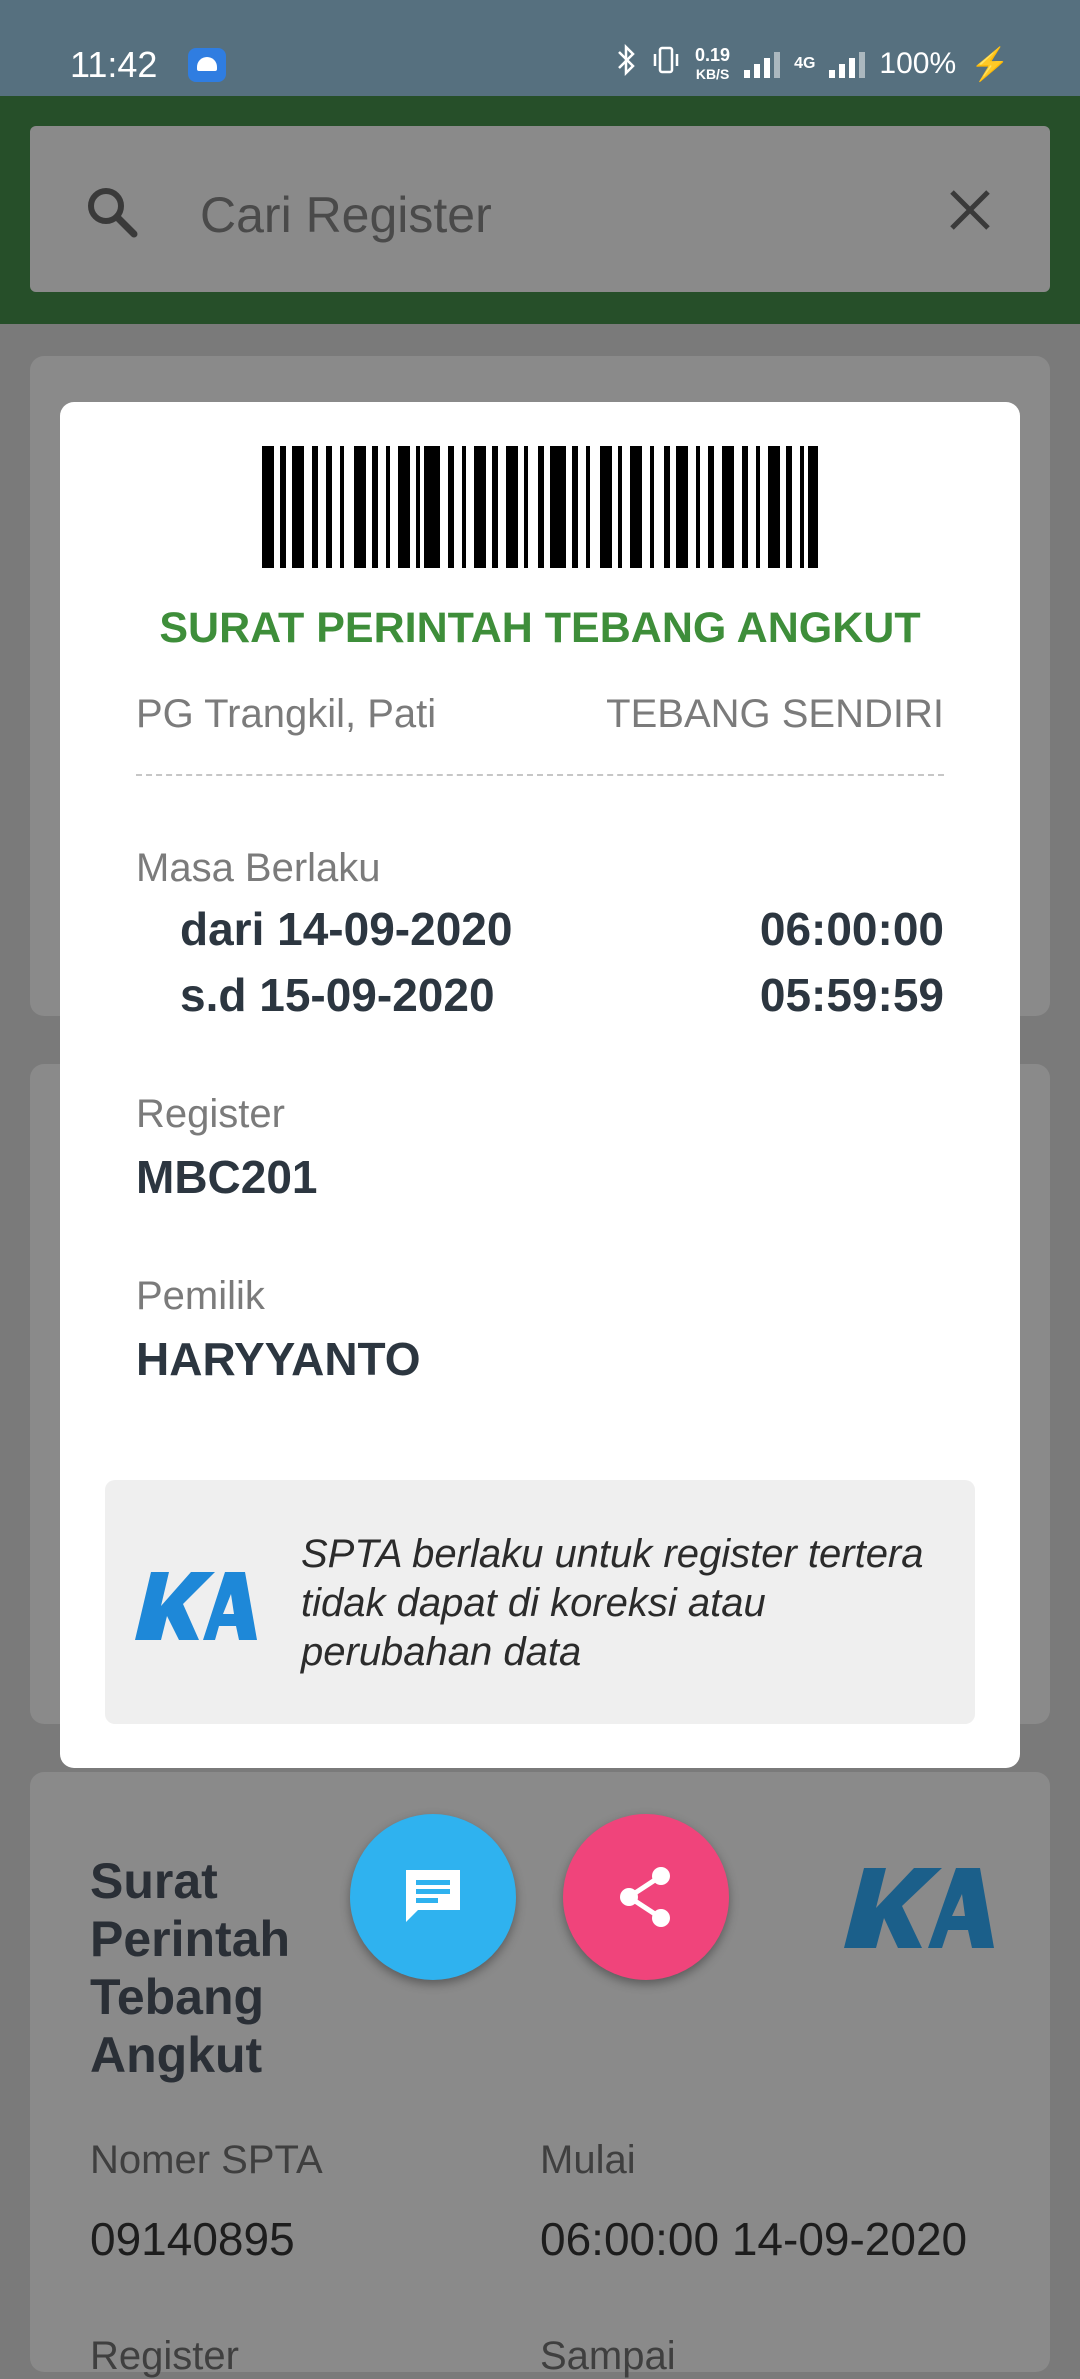 The width and height of the screenshot is (1080, 2379). I want to click on share-icon, so click(645, 1897).